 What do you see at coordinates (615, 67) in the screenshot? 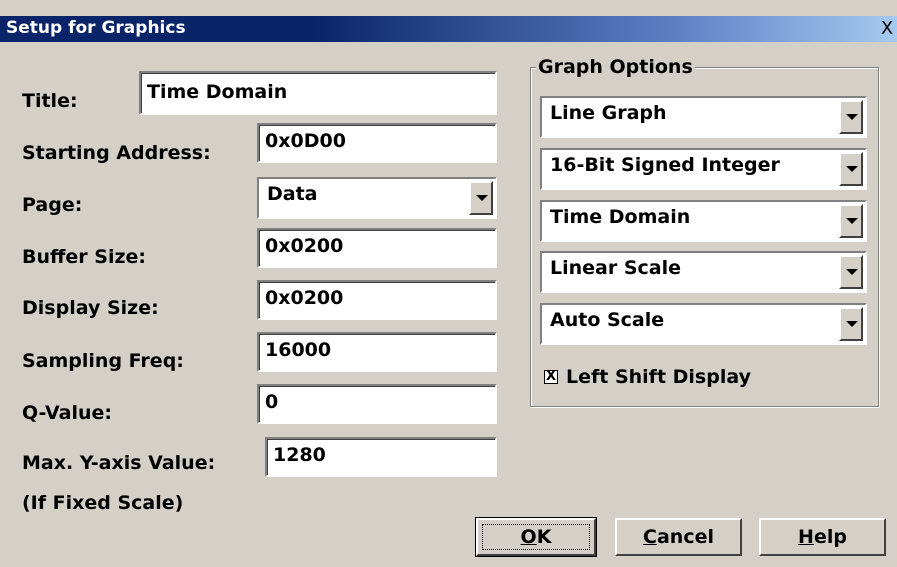
I see `graph-options-label: Graph Options` at bounding box center [615, 67].